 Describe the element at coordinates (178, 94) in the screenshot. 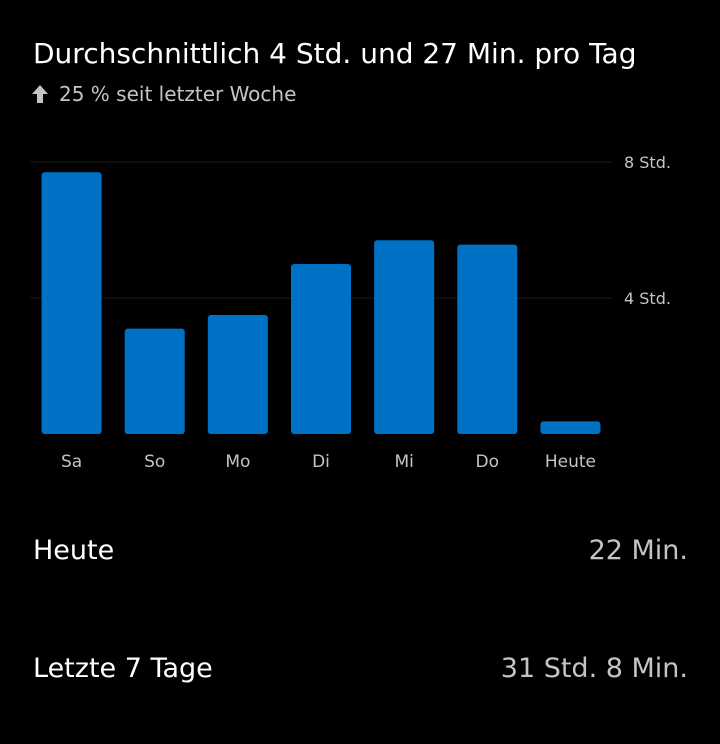

I see `weekly-trend-text: 25 % seit letzter Woche` at that location.